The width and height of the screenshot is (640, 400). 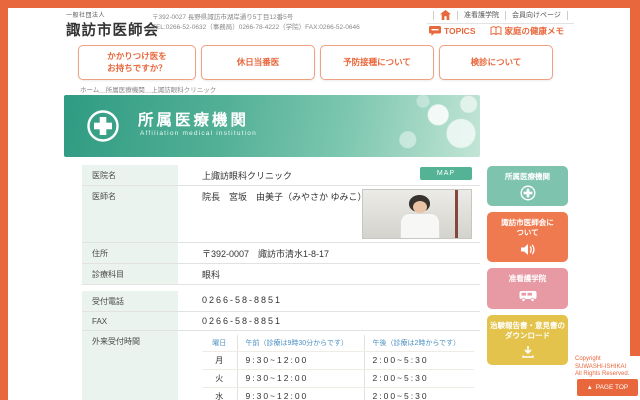 What do you see at coordinates (460, 31) in the screenshot?
I see `topics-label: TOPICS` at bounding box center [460, 31].